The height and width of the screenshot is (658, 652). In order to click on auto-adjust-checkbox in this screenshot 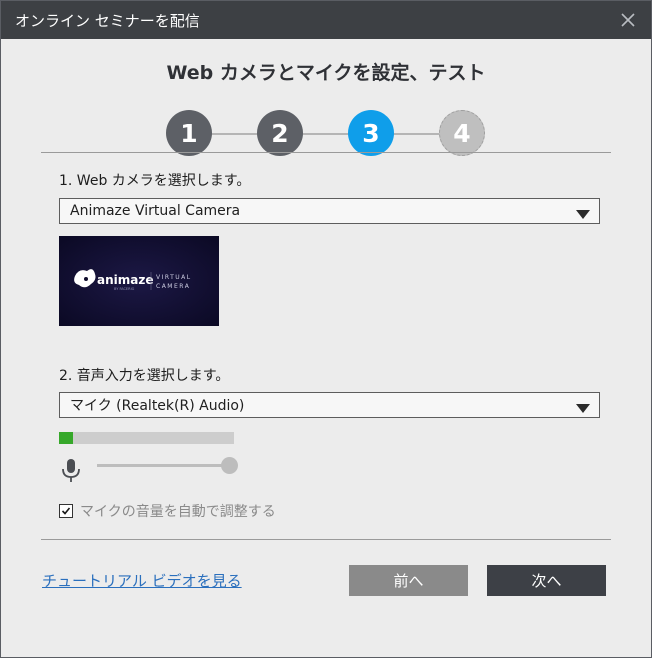, I will do `click(66, 511)`.